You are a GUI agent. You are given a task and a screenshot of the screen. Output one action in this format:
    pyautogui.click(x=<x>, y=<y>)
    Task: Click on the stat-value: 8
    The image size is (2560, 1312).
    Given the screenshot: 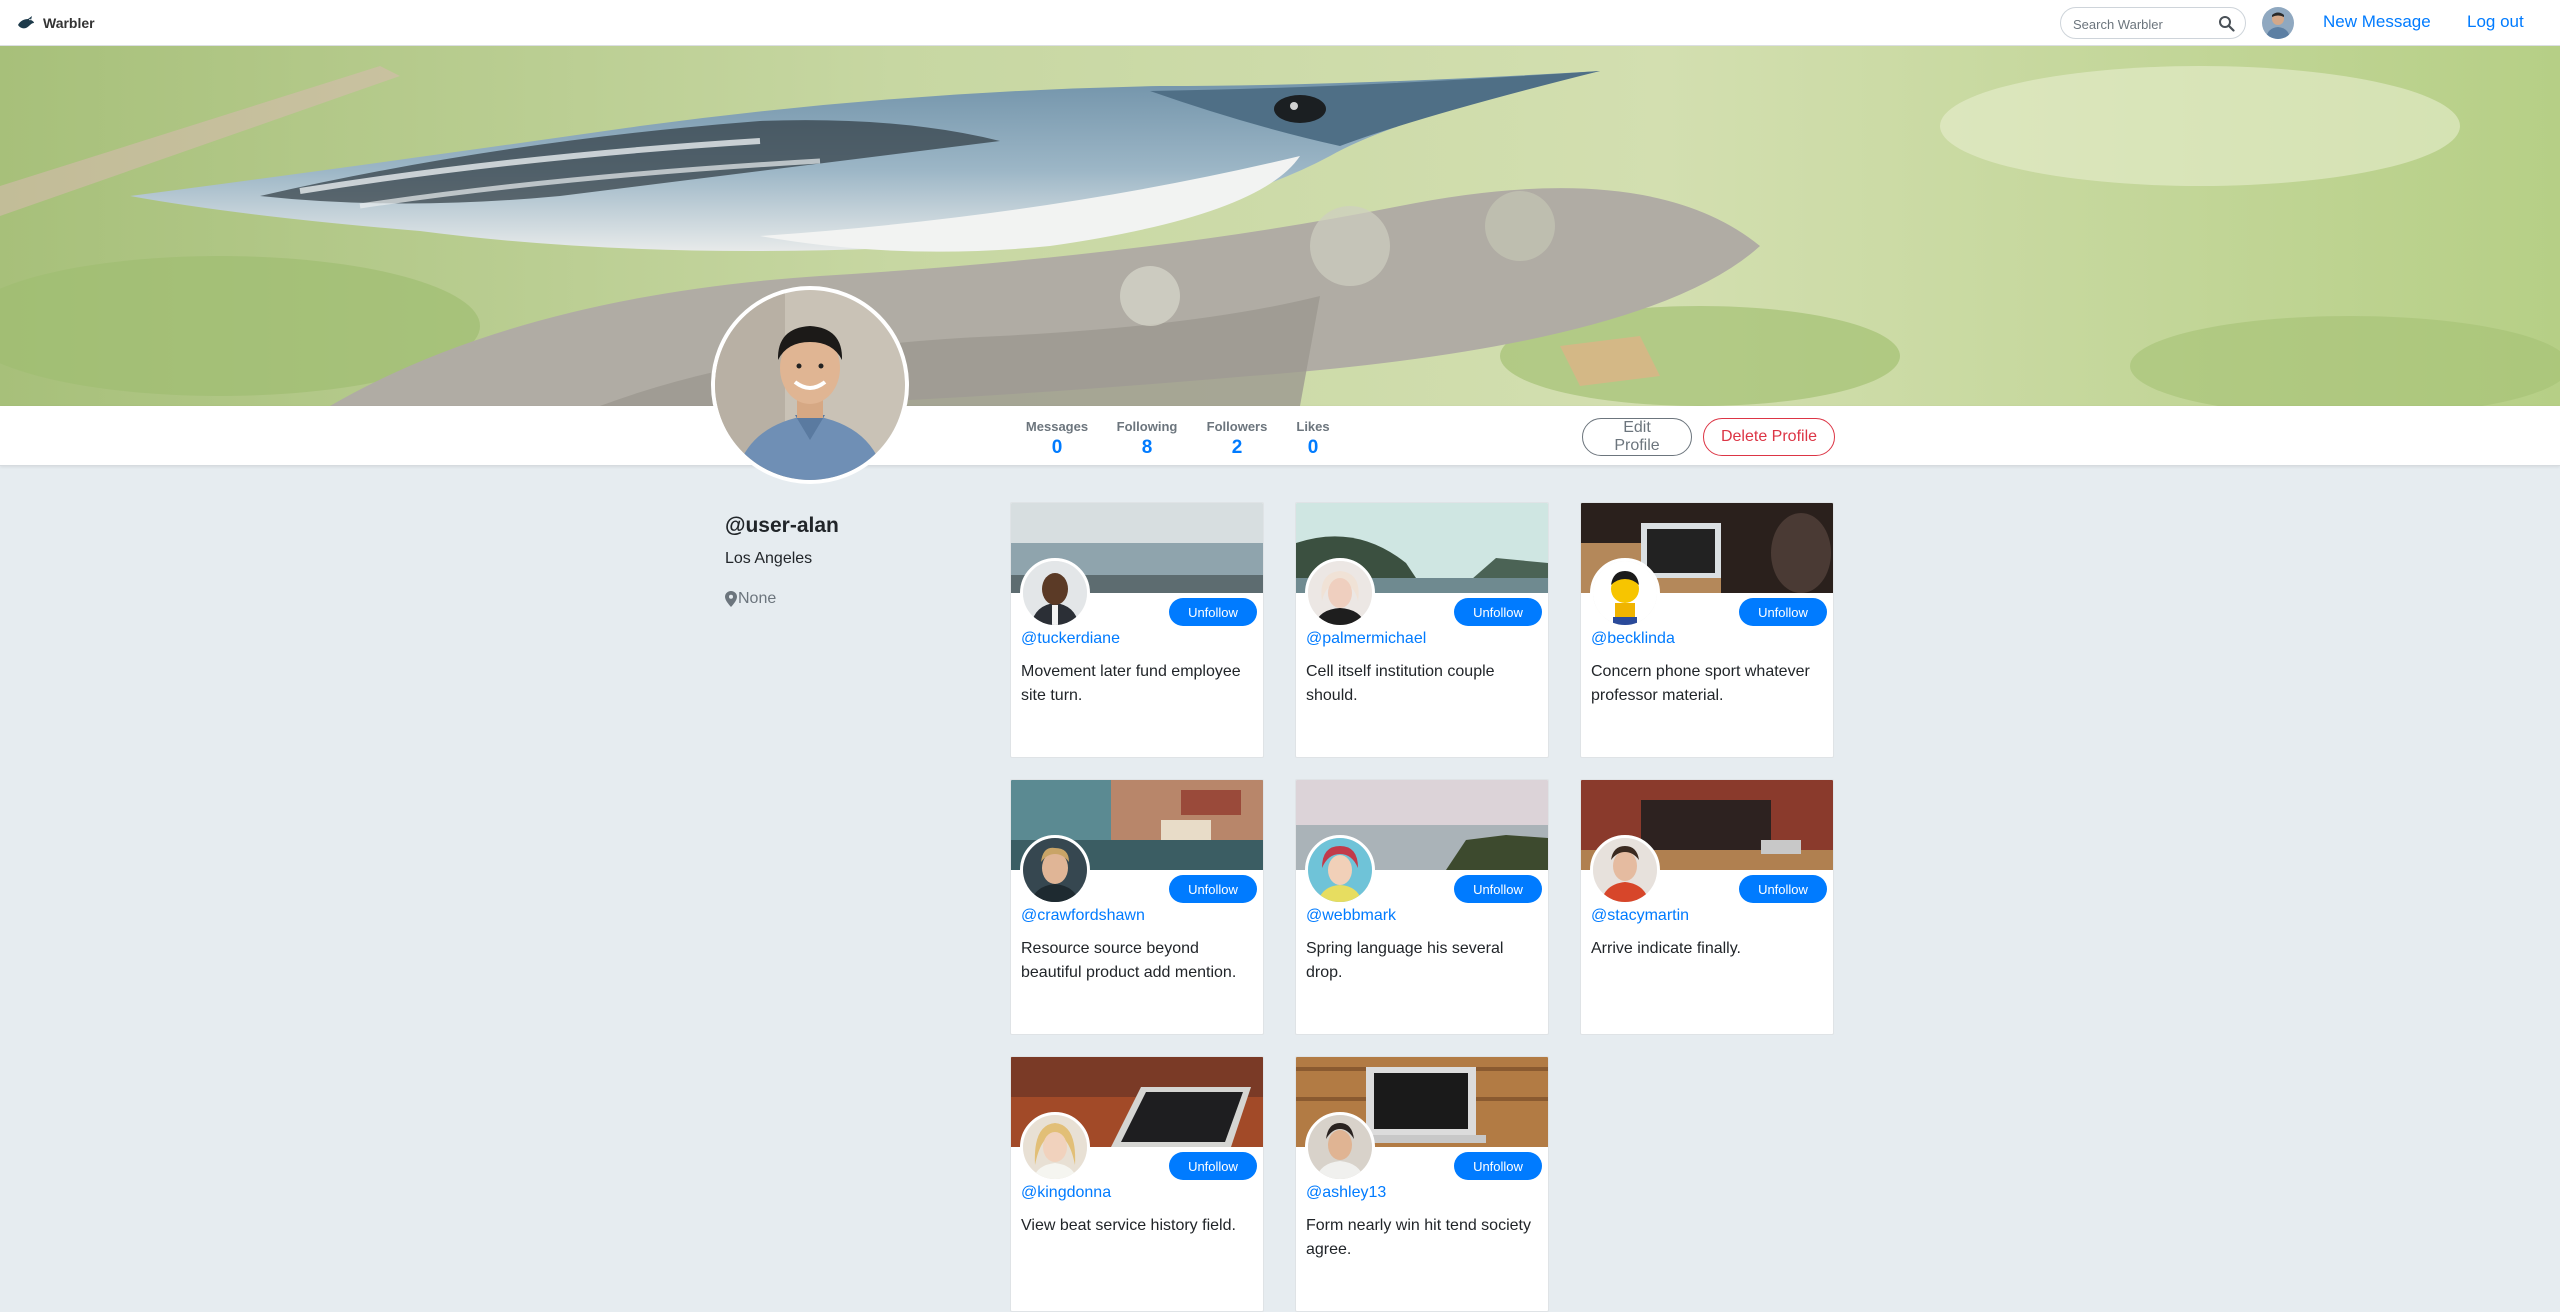 What is the action you would take?
    pyautogui.click(x=1147, y=447)
    